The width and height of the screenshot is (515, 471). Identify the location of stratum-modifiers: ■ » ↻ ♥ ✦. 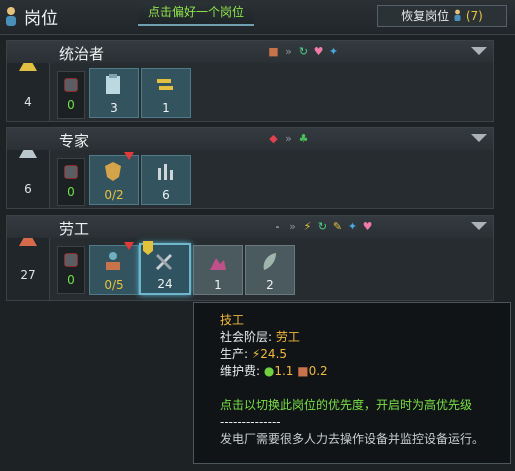
(303, 52).